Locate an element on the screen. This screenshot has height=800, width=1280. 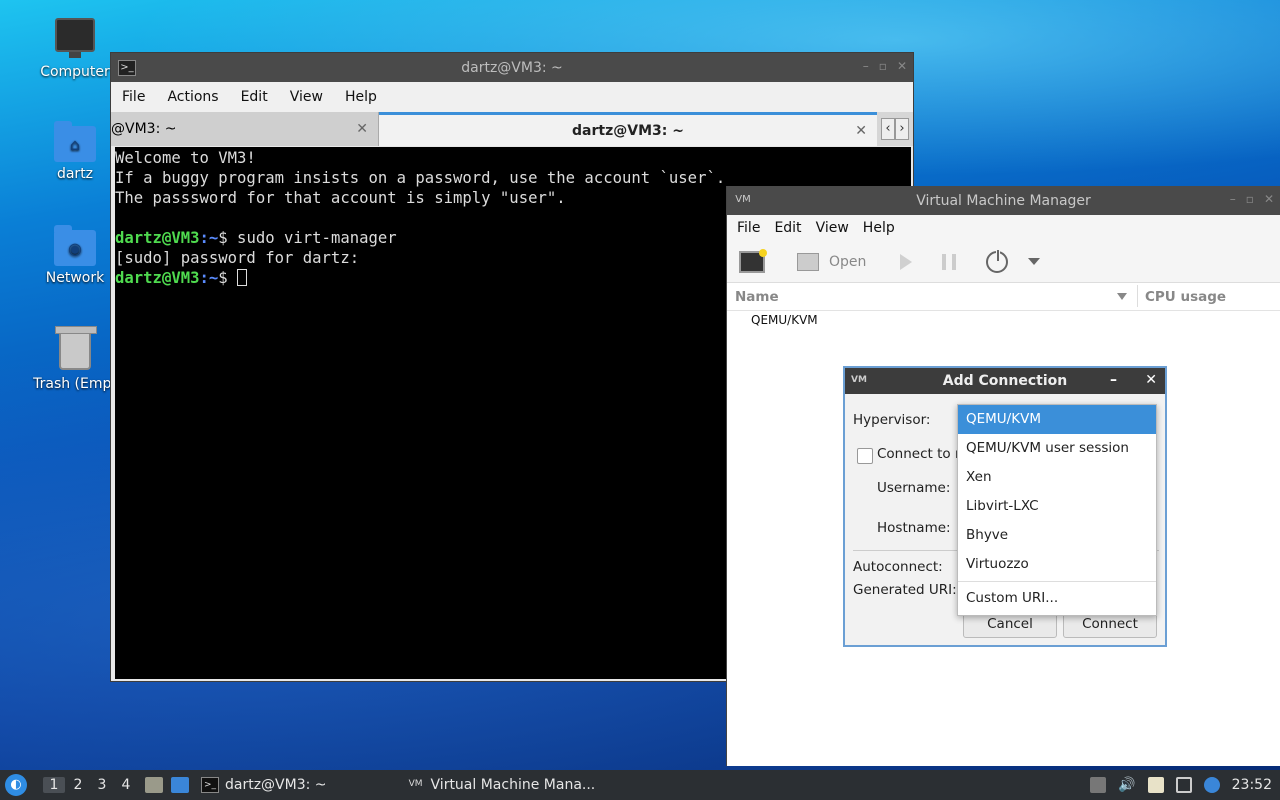
terminal-tabbar: @VM3: ~ ✕ dartz@VM3: ~ ✕ ‹ › is located at coordinates (512, 129).